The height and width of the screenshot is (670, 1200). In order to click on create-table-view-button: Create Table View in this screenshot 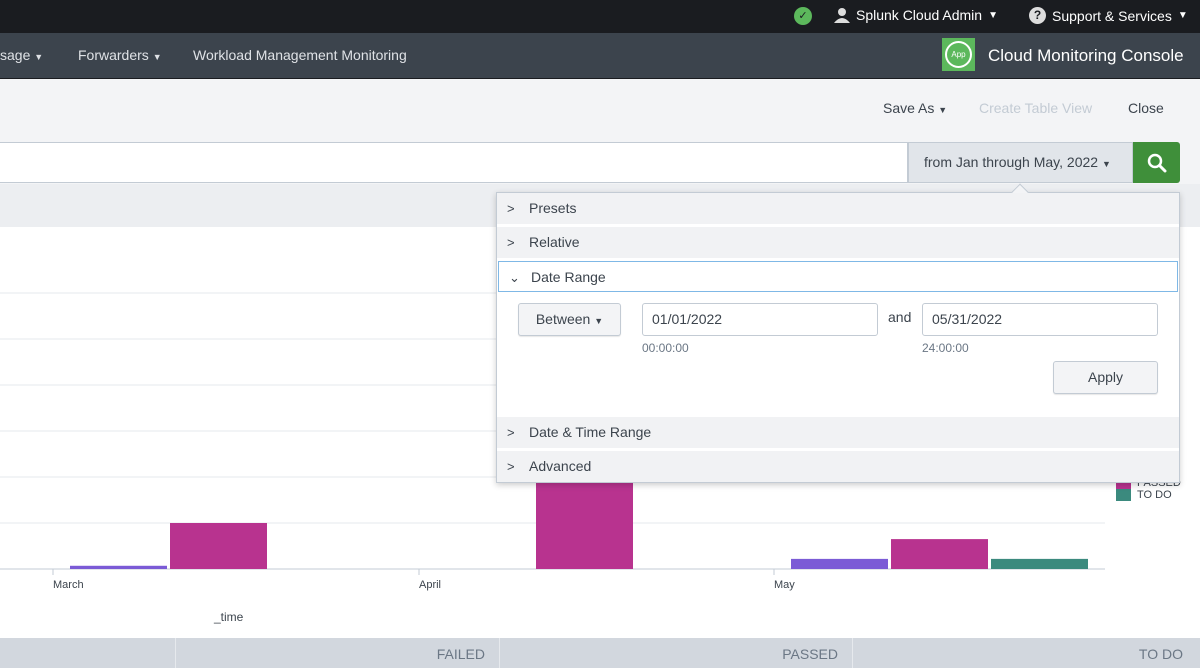, I will do `click(1035, 108)`.